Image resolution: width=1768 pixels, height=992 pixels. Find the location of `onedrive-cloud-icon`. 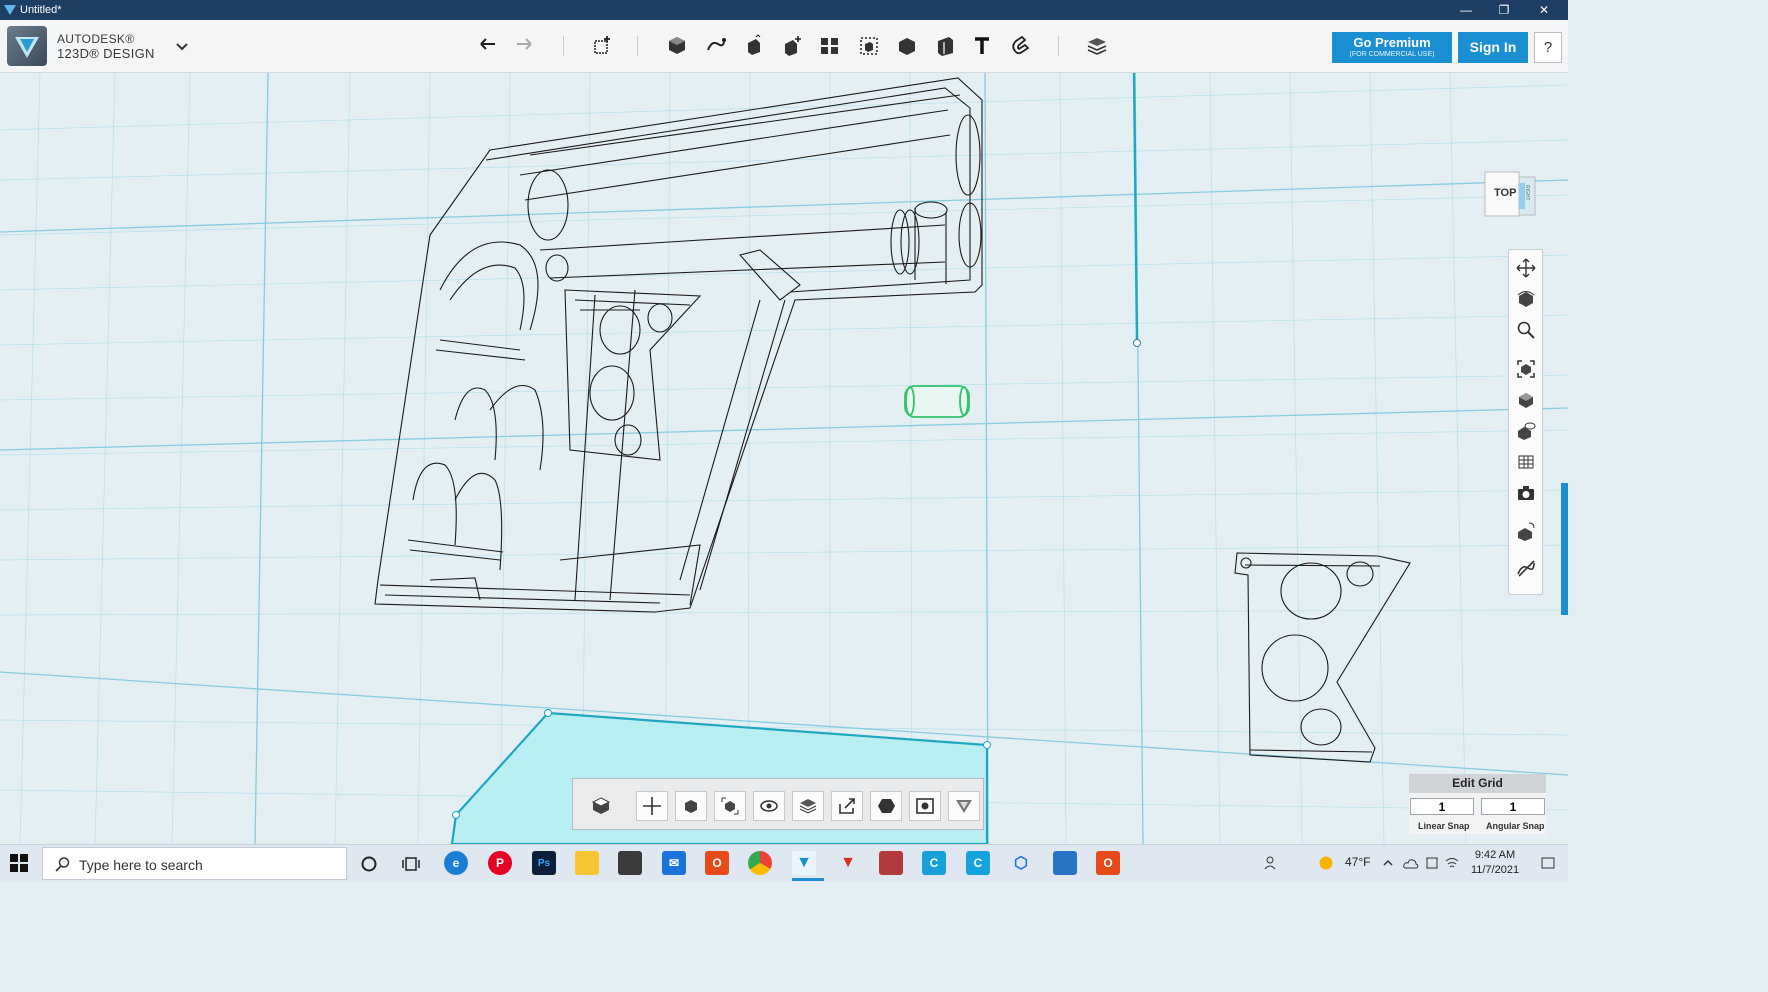

onedrive-cloud-icon is located at coordinates (1411, 863).